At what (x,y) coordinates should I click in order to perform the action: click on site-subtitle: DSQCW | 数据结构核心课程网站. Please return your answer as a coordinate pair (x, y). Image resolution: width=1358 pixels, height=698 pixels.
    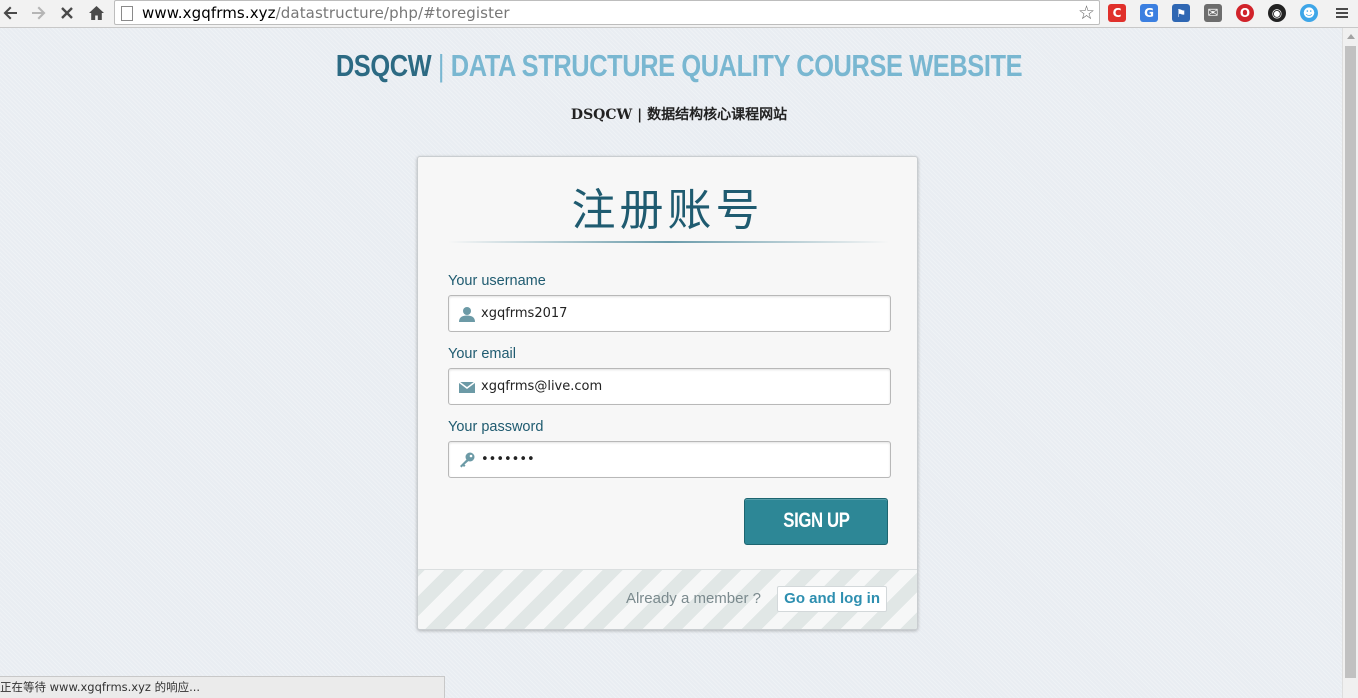
    Looking at the image, I should click on (679, 115).